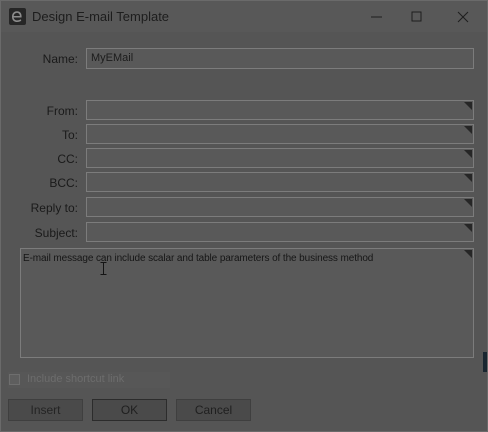 This screenshot has height=432, width=488. What do you see at coordinates (129, 410) in the screenshot?
I see `ok-button: OK` at bounding box center [129, 410].